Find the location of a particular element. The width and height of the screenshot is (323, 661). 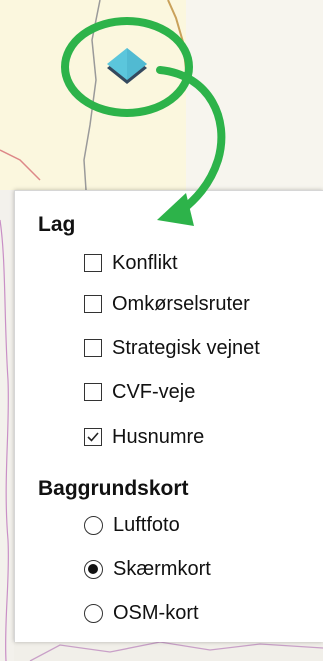

layer-toggle-button is located at coordinates (127, 66).